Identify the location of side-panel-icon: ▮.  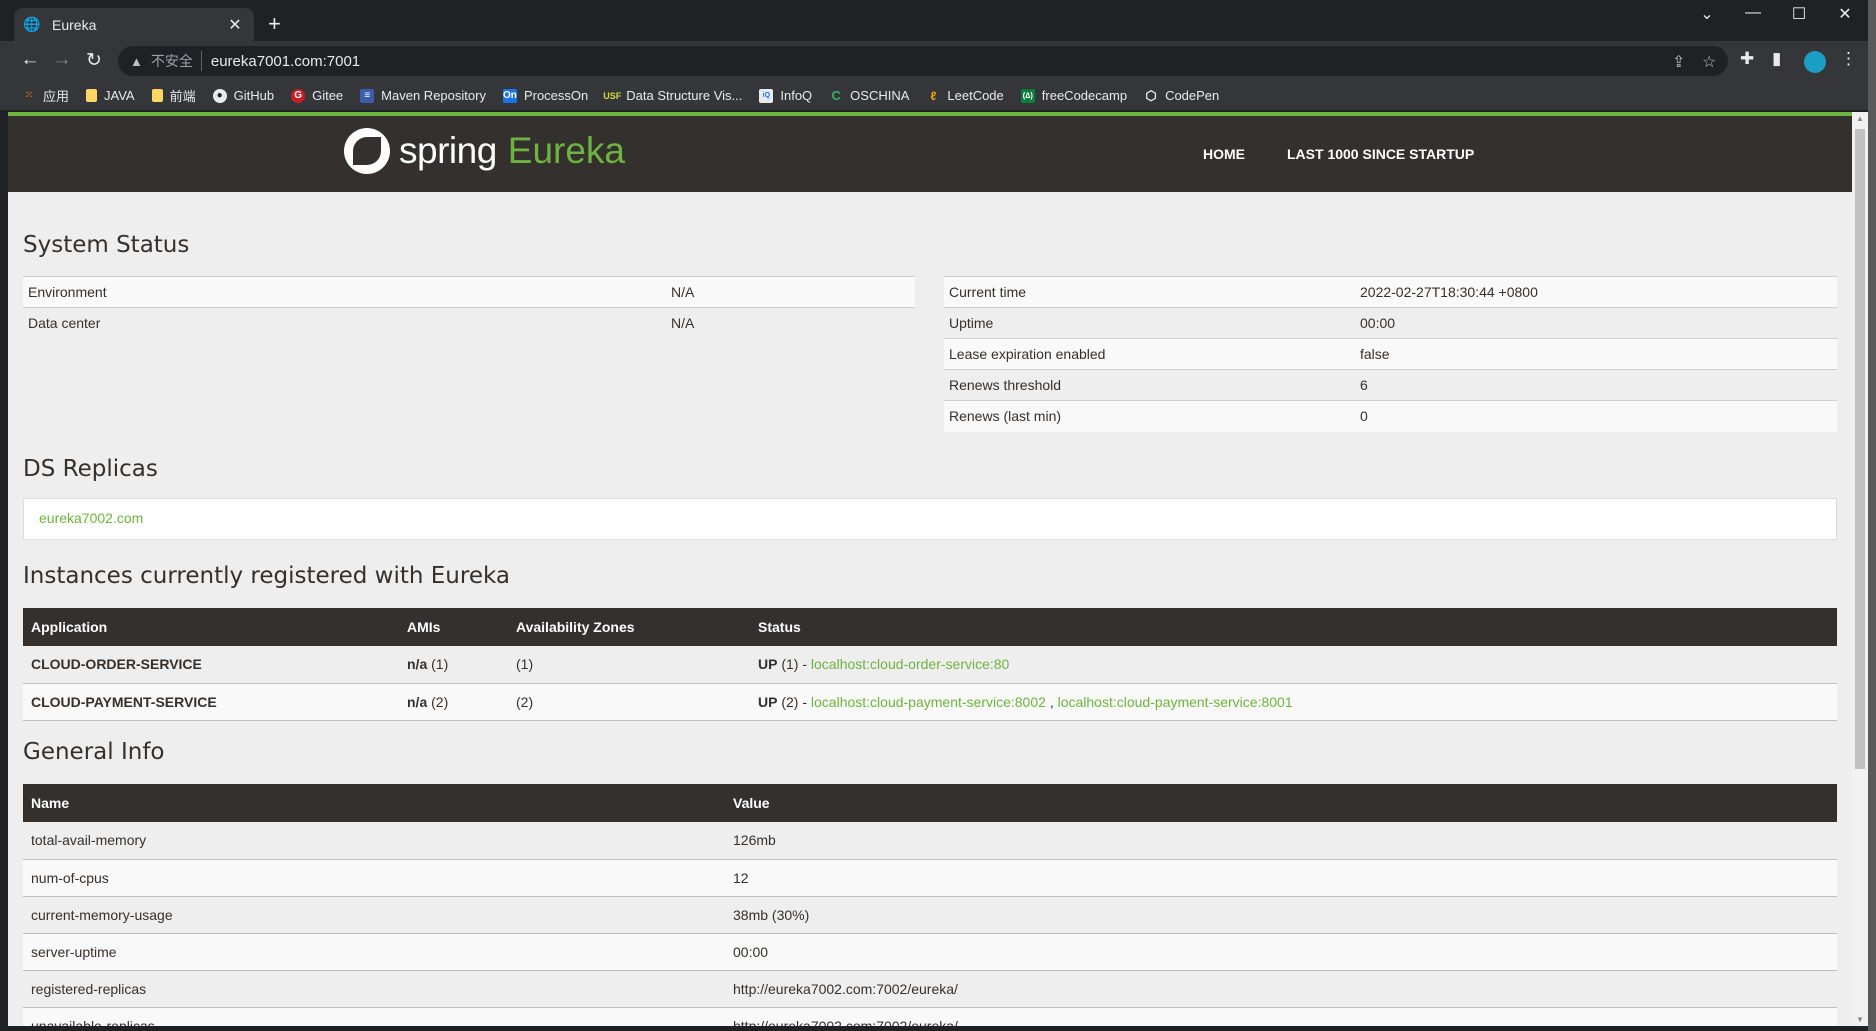
(1776, 59).